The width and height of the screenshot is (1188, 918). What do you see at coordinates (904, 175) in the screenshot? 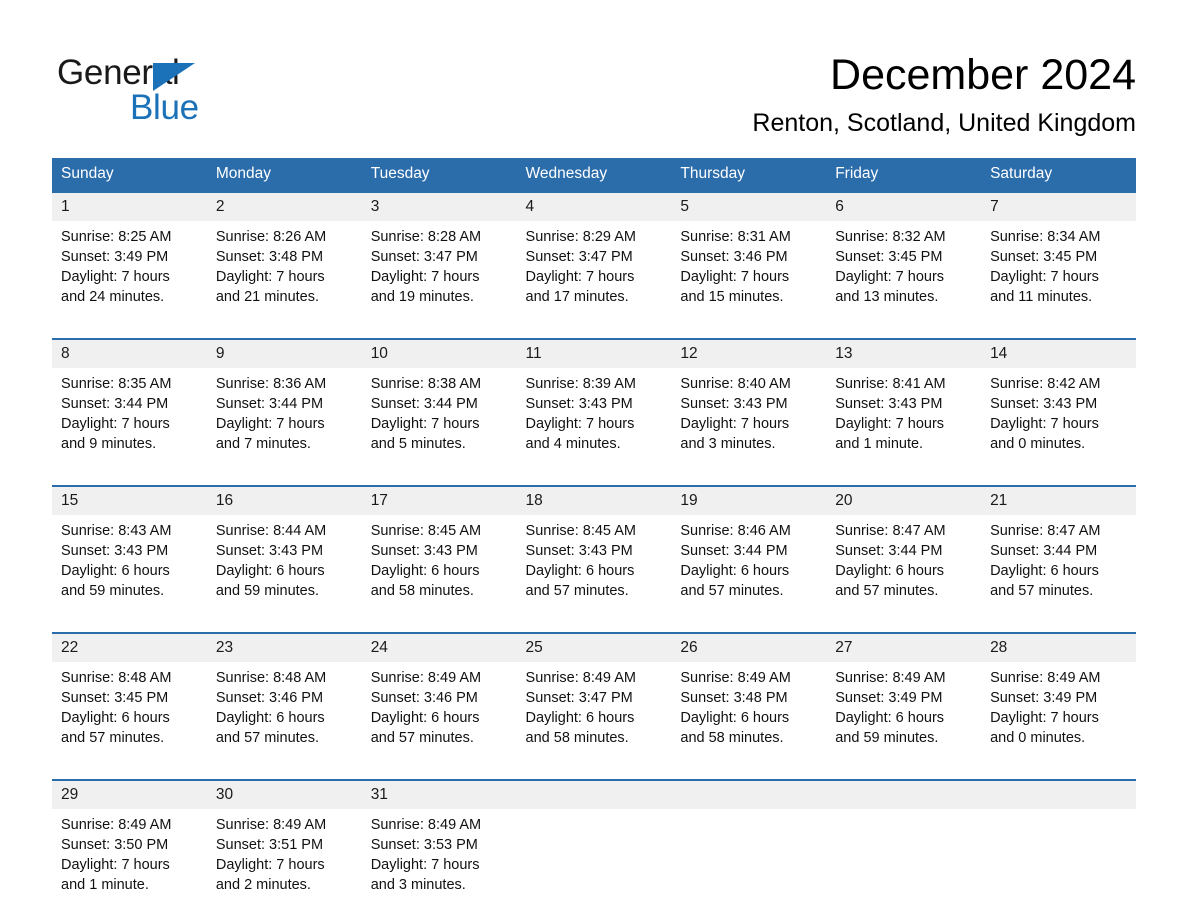
I see `weekday-header-friday: Friday` at bounding box center [904, 175].